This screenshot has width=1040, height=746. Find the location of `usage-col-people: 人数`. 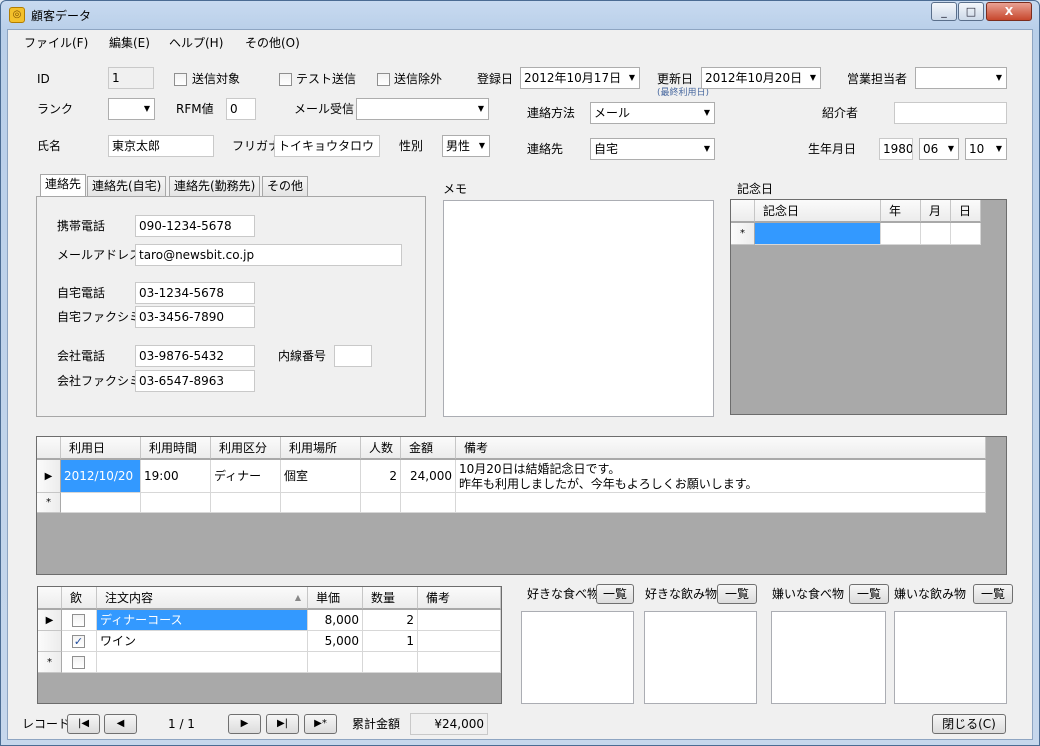

usage-col-people: 人数 is located at coordinates (381, 448).